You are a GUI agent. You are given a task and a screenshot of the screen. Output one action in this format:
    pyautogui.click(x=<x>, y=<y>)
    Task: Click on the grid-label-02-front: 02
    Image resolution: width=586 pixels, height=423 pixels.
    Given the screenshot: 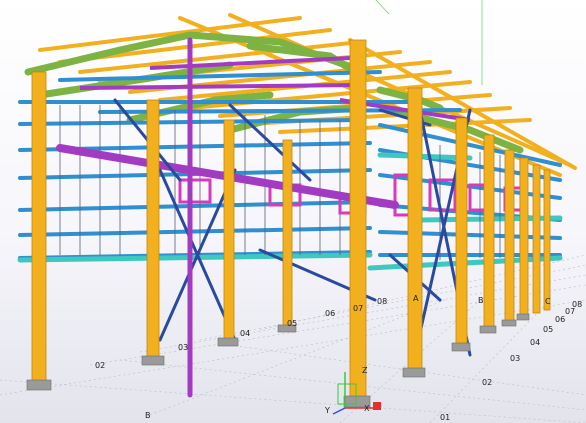 What is the action you would take?
    pyautogui.click(x=100, y=365)
    